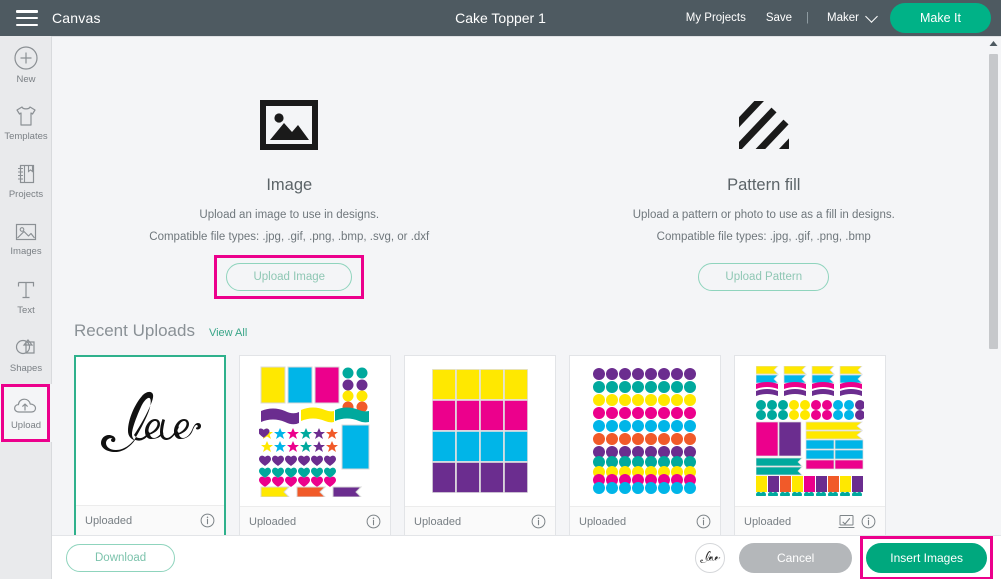 This screenshot has height=579, width=1001. I want to click on photo-icon, so click(26, 232).